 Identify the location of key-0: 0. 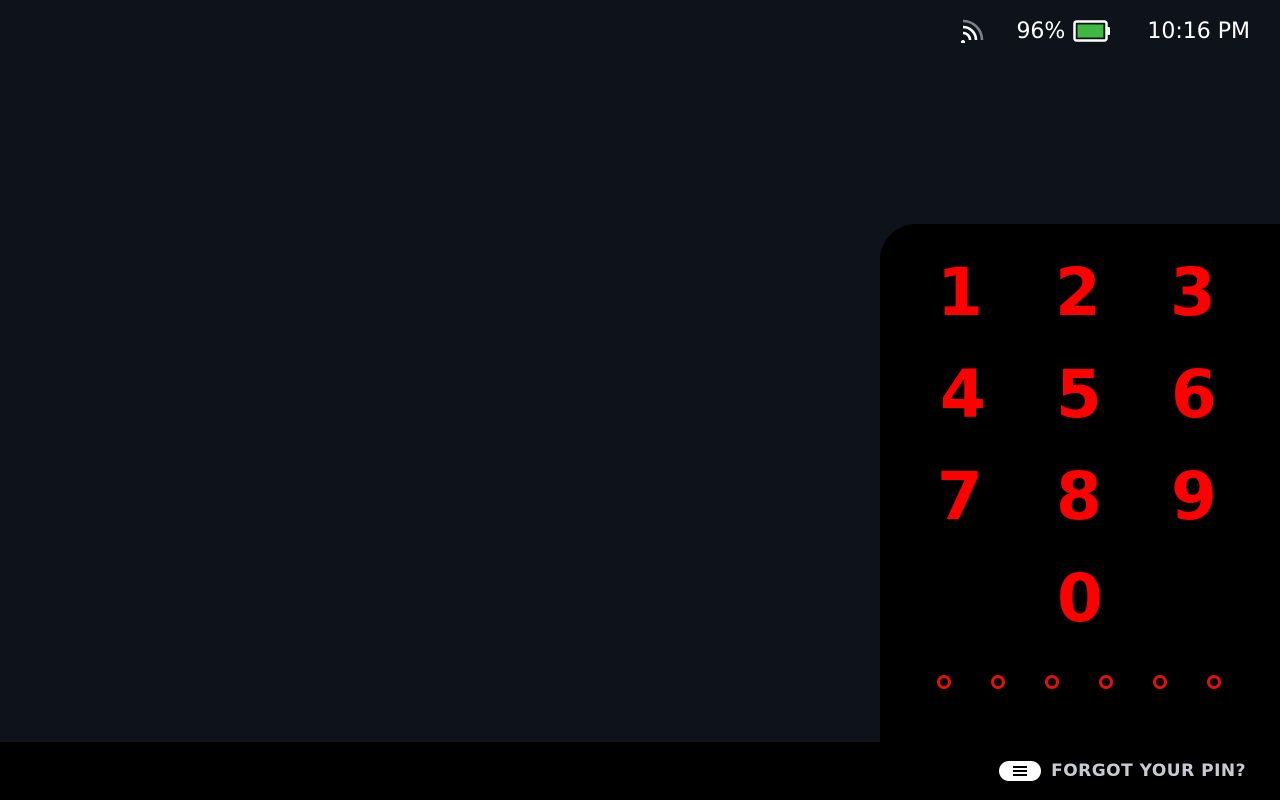
(1080, 599).